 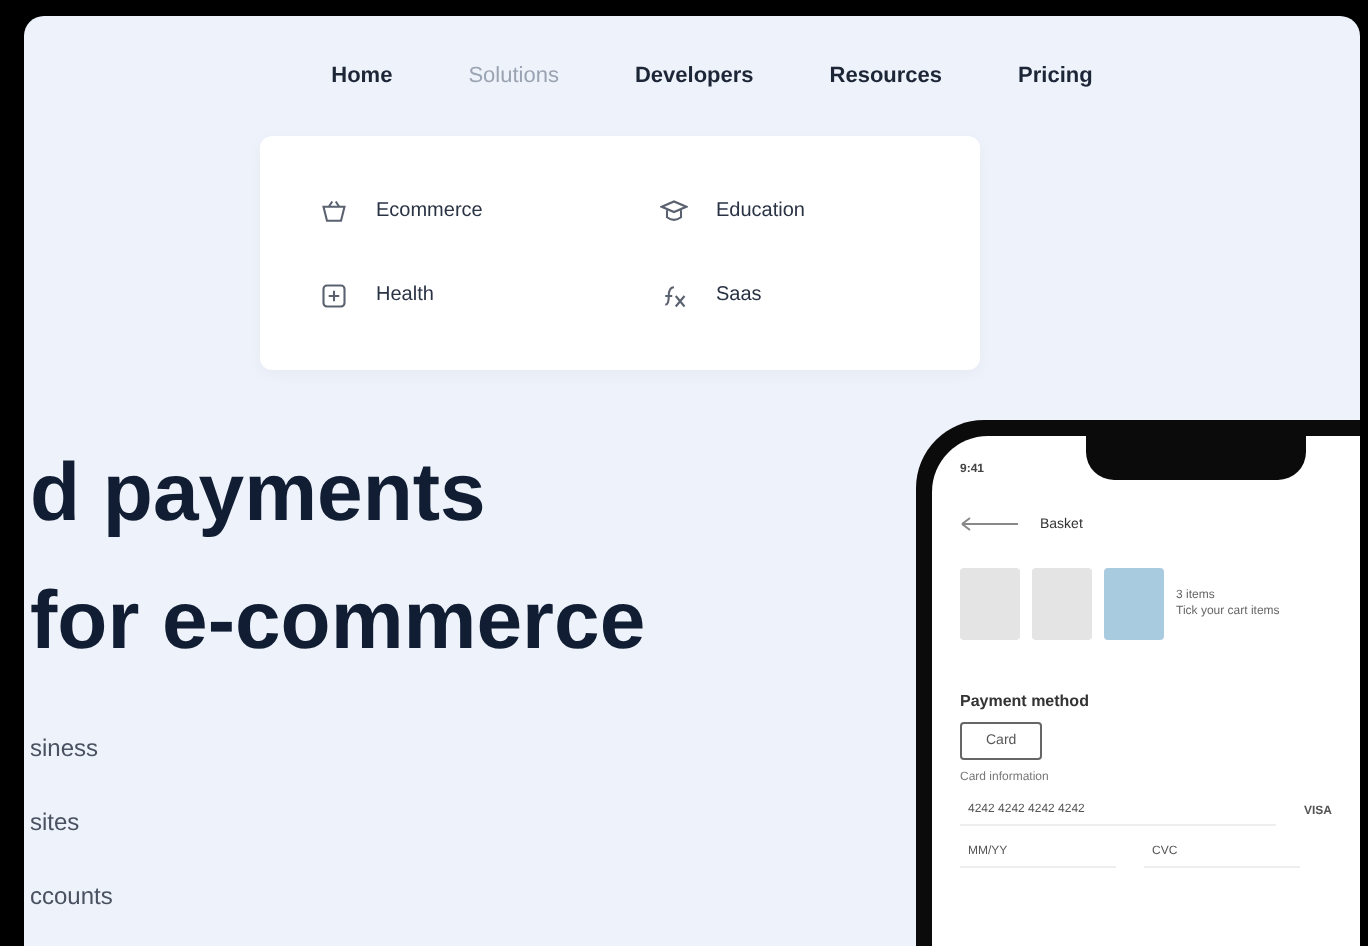 What do you see at coordinates (674, 211) in the screenshot?
I see `cap-icon` at bounding box center [674, 211].